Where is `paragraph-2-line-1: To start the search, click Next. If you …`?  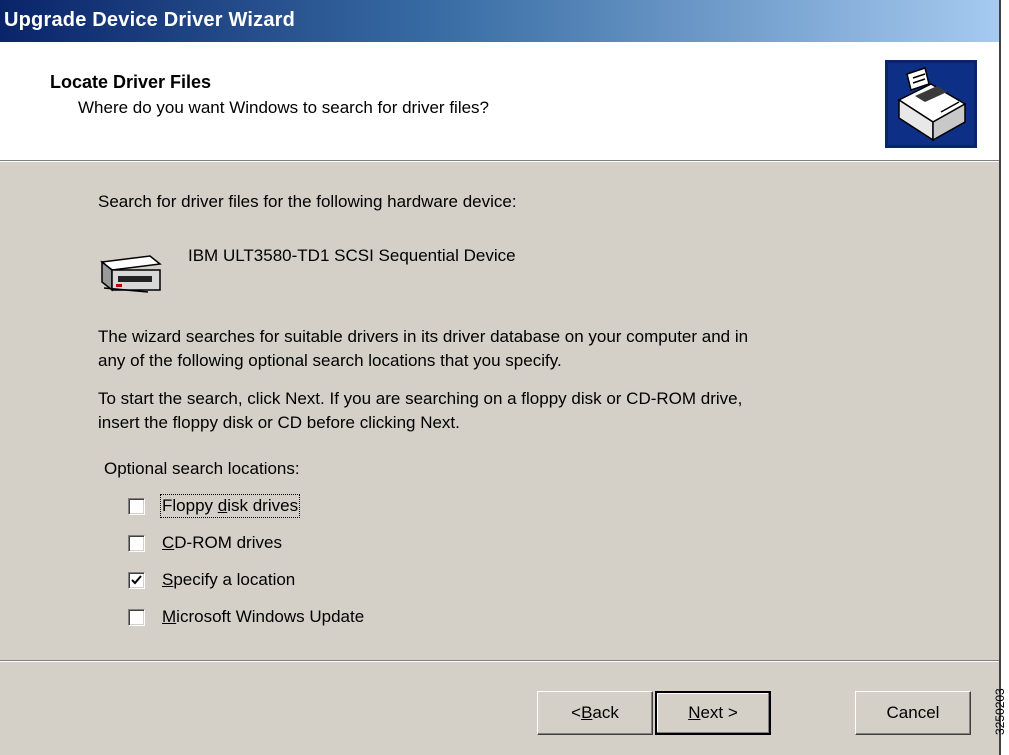
paragraph-2-line-1: To start the search, click Next. If you … is located at coordinates (420, 398).